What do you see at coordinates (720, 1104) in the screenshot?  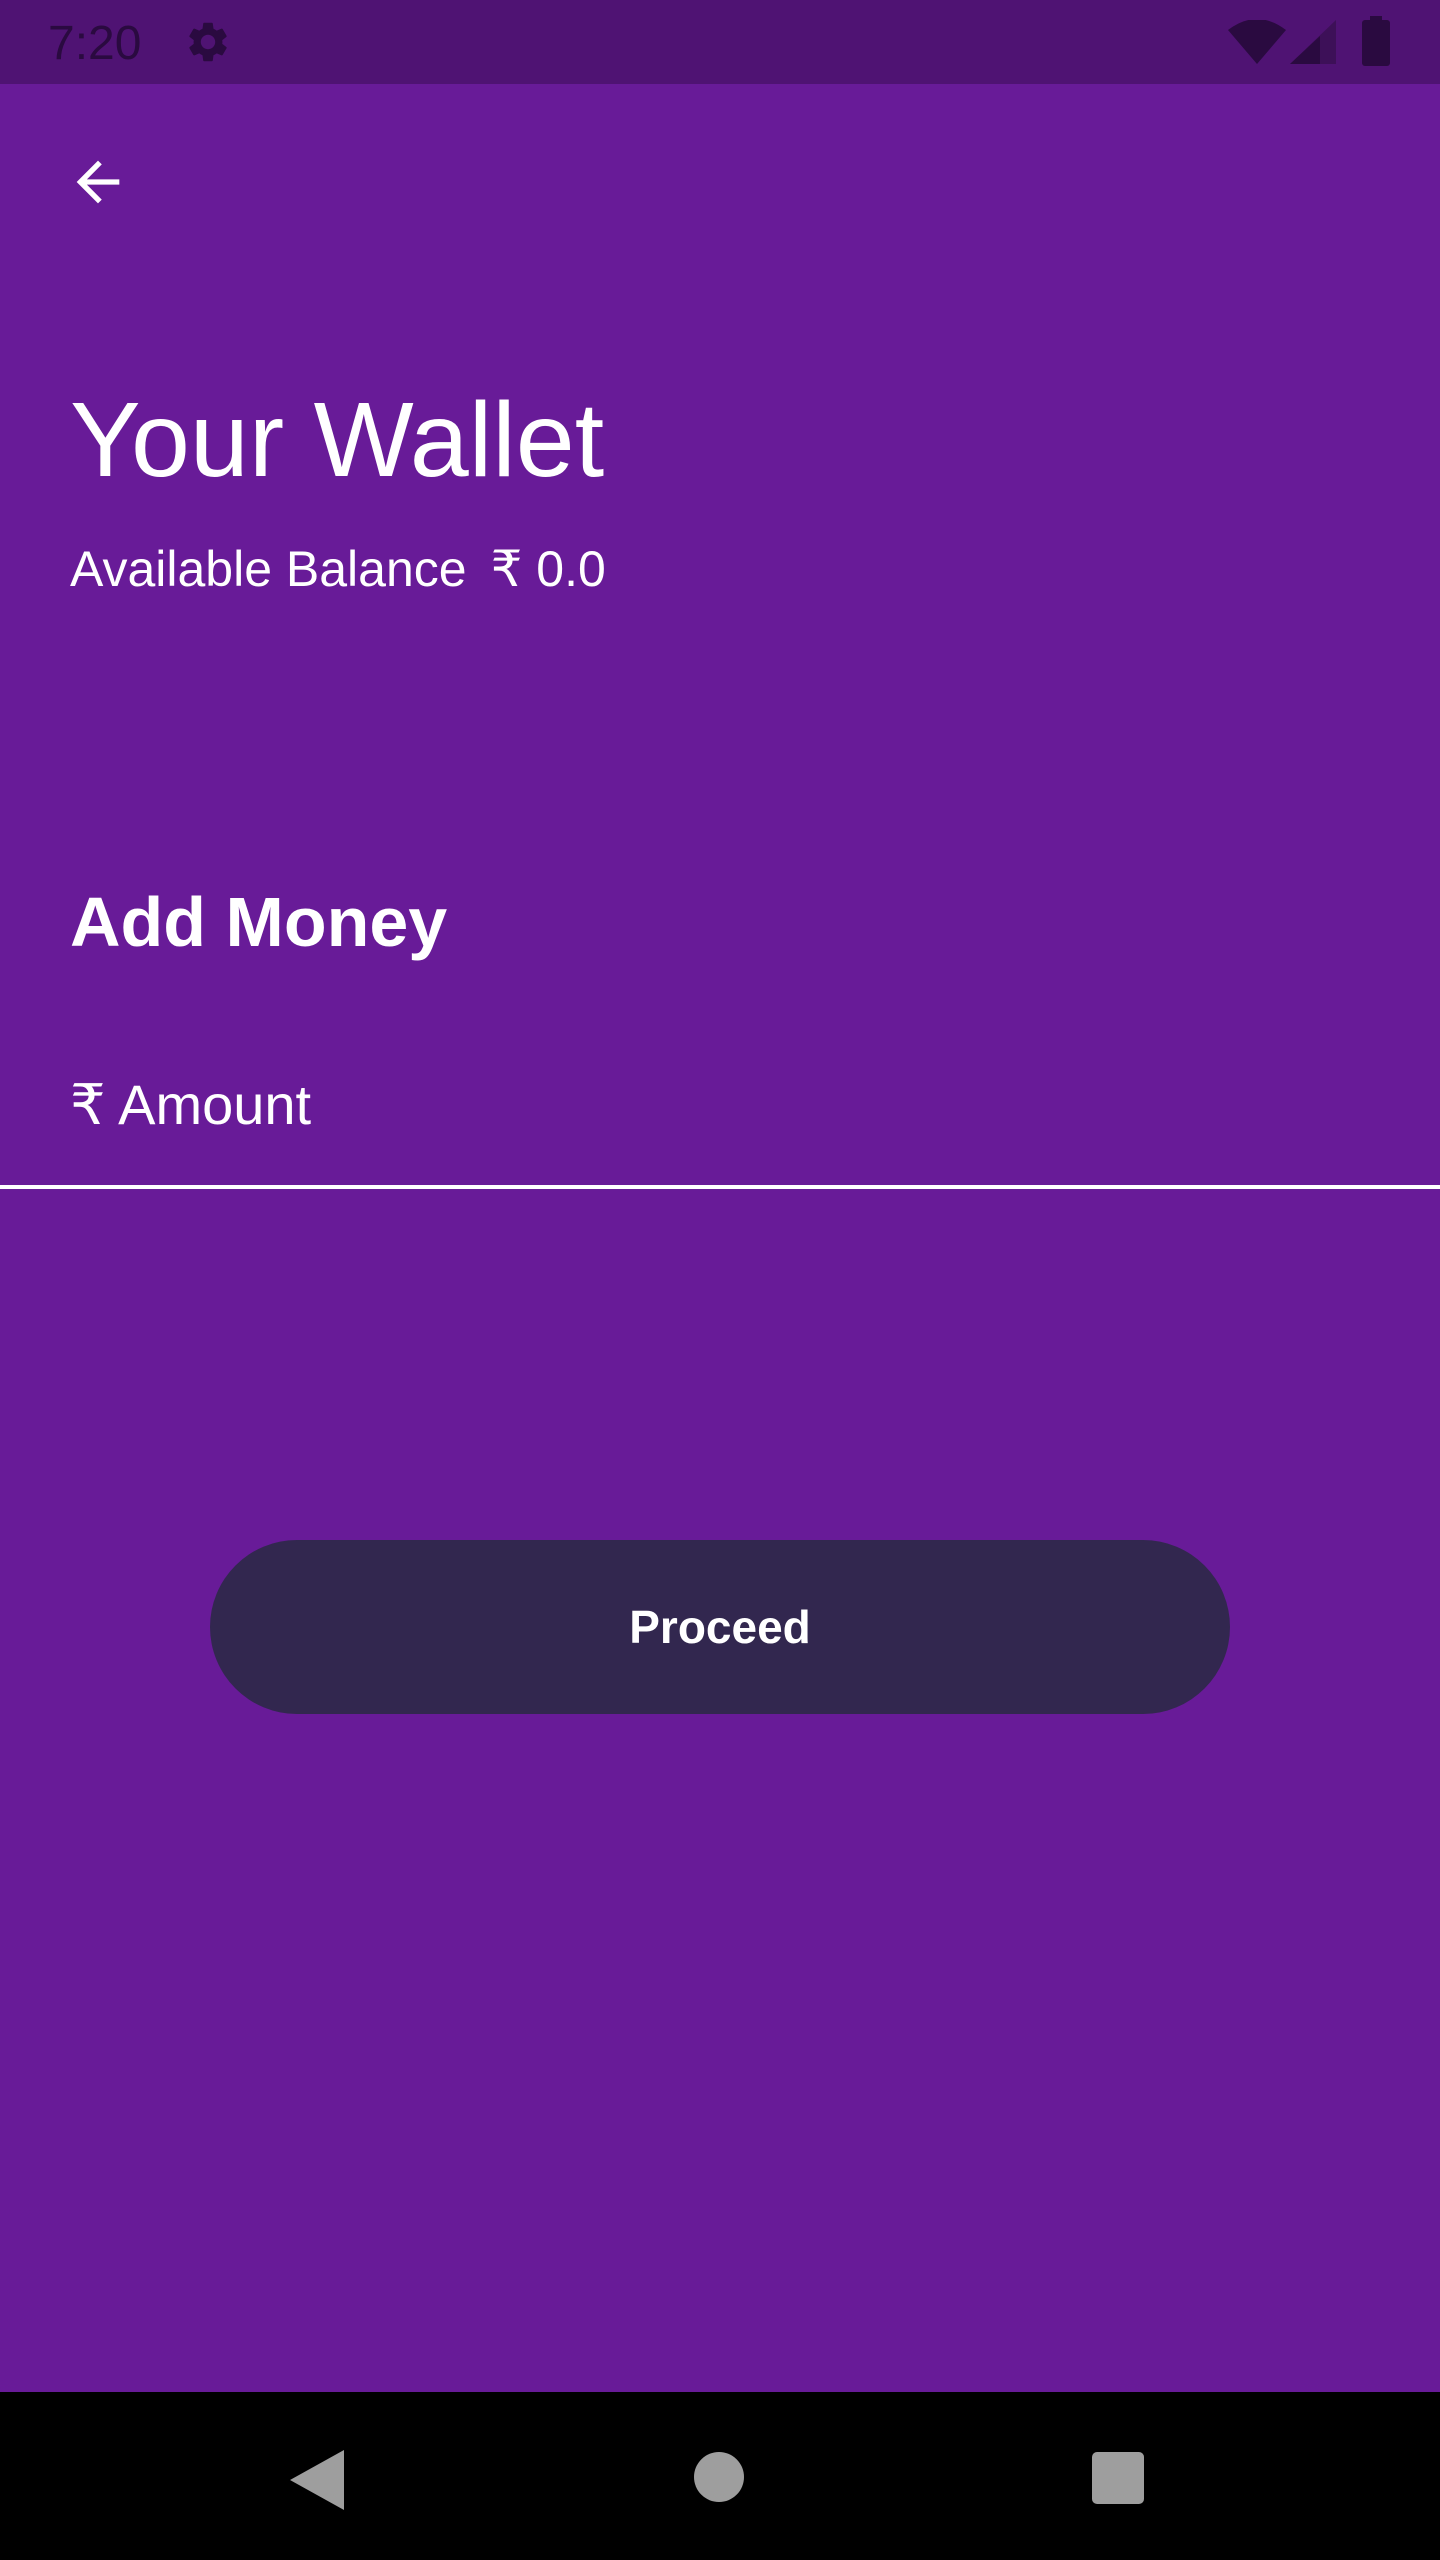 I see `amount-input` at bounding box center [720, 1104].